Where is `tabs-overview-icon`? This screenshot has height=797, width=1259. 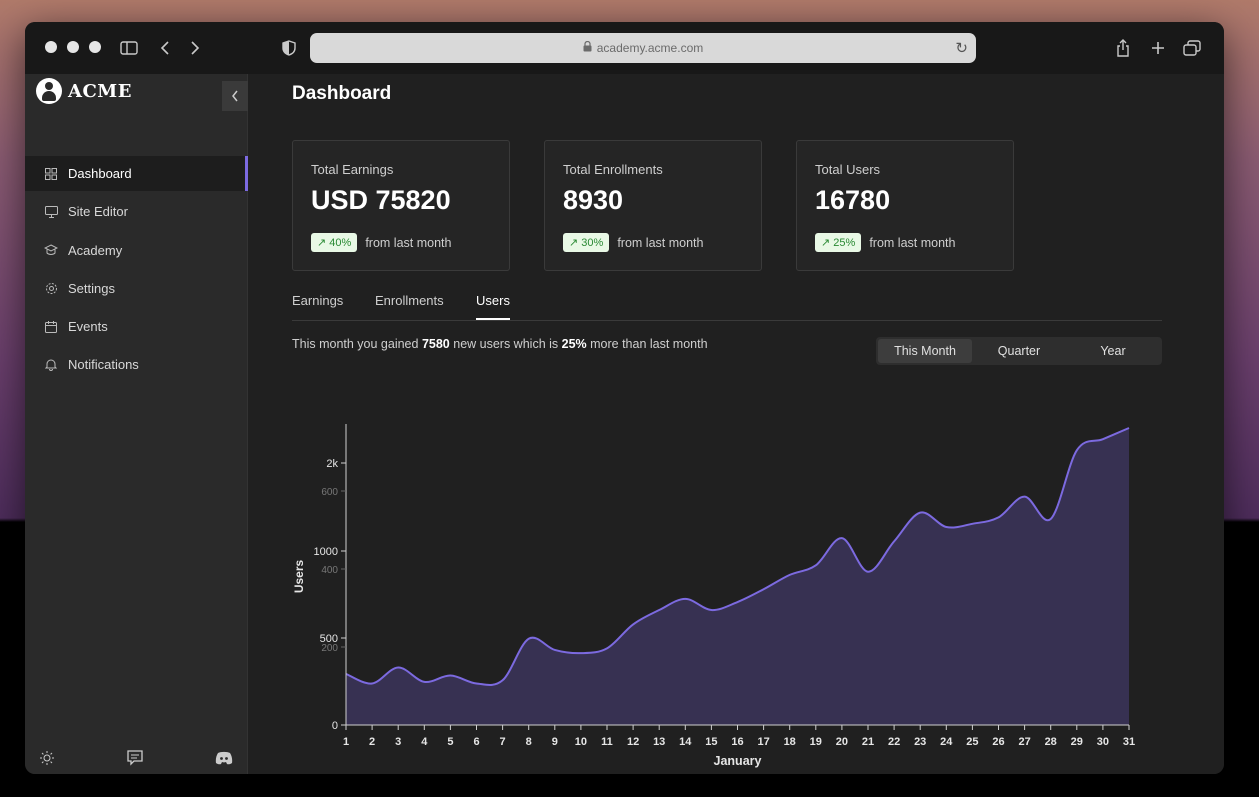 tabs-overview-icon is located at coordinates (1192, 48).